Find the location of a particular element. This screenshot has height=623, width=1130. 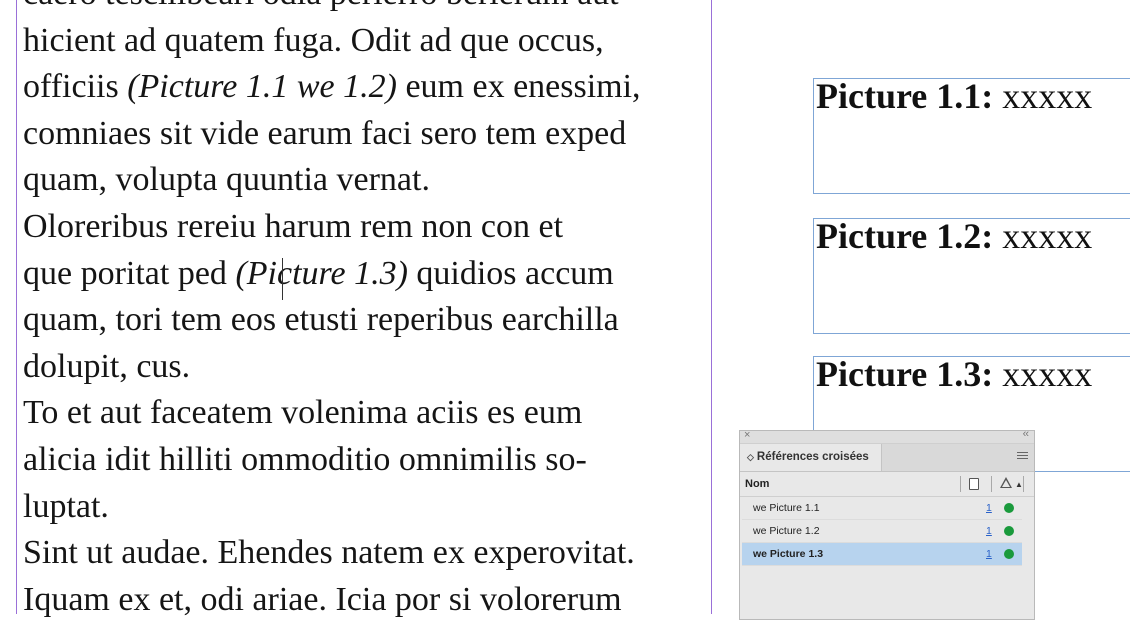

caption-1-1: Picture 1.1: xxxxx is located at coordinates (954, 96).